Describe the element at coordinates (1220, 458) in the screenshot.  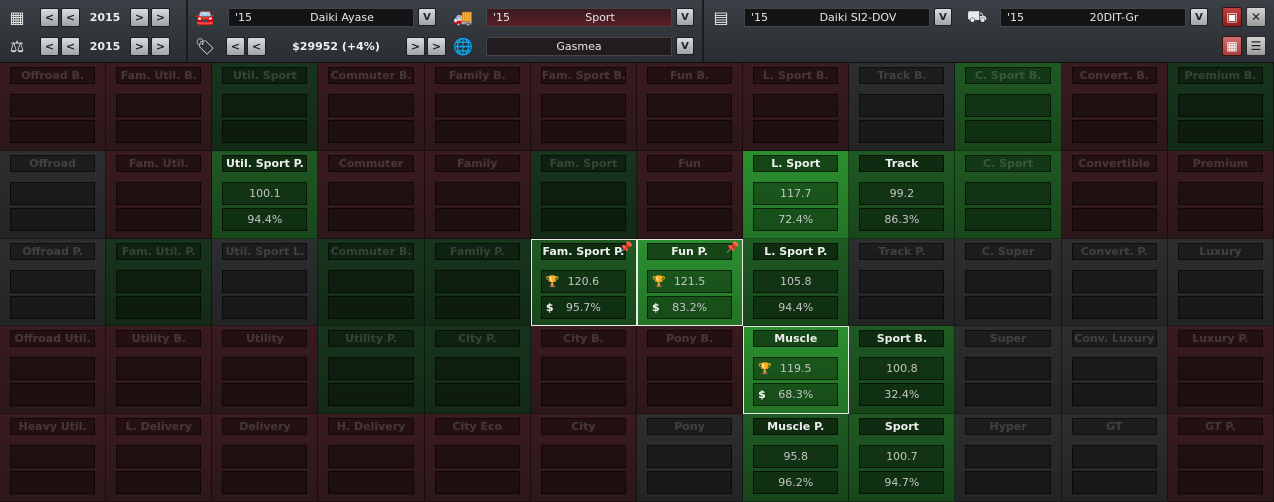
I see `segment-cell: GT P.` at that location.